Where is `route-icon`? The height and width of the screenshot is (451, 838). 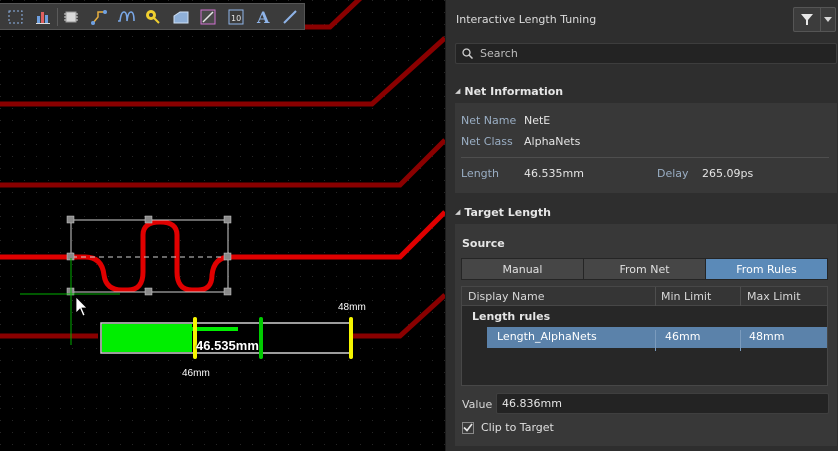 route-icon is located at coordinates (98, 17).